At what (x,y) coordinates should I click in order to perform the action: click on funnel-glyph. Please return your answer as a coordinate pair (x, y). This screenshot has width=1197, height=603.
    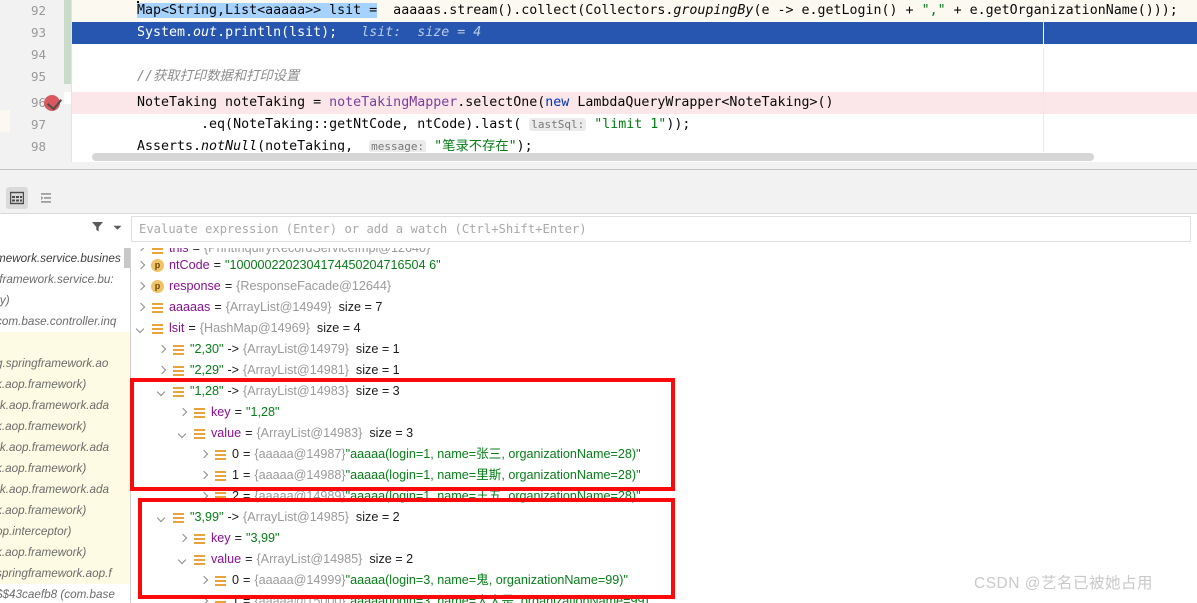
    Looking at the image, I should click on (97, 227).